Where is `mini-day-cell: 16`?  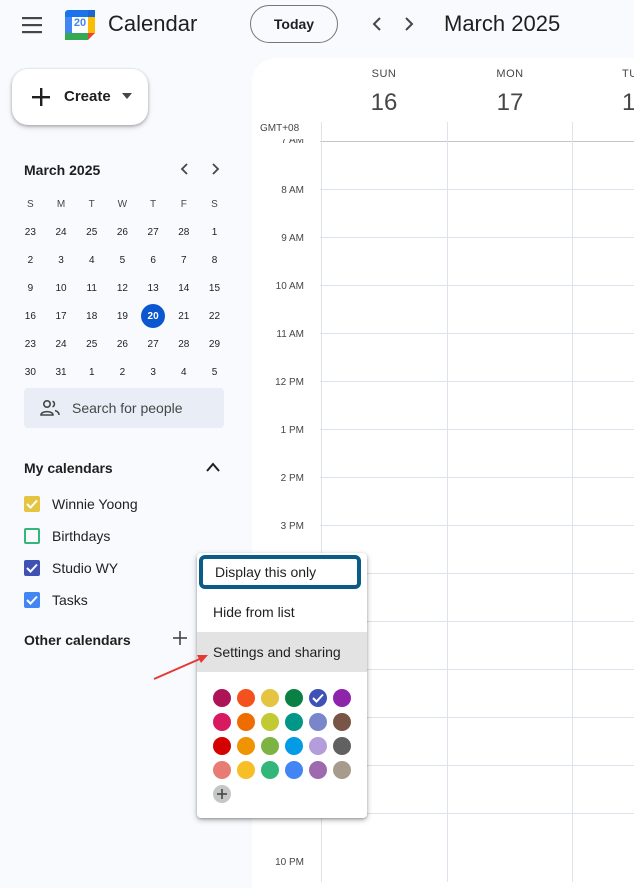 mini-day-cell: 16 is located at coordinates (30, 316).